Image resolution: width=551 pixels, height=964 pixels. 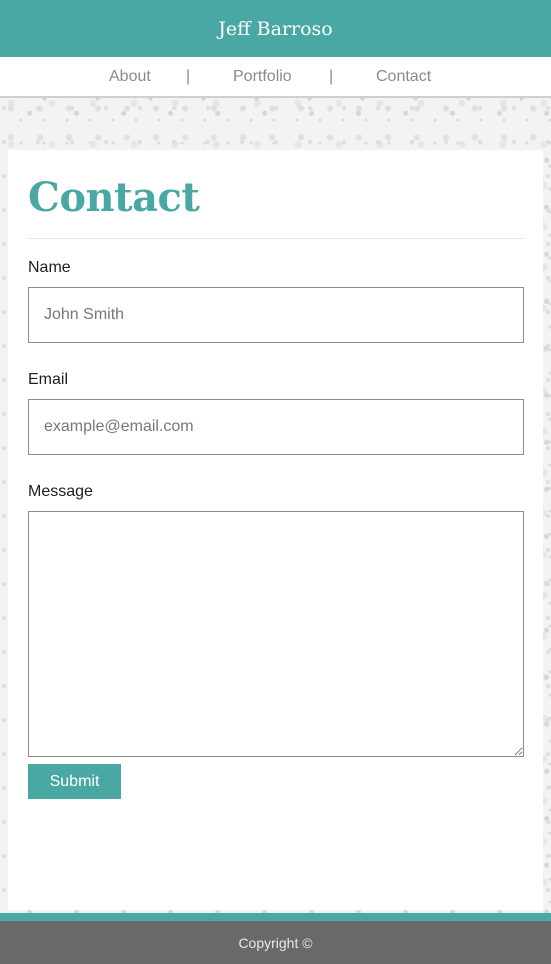 What do you see at coordinates (262, 77) in the screenshot?
I see `nav-link-portfolio: Portfolio` at bounding box center [262, 77].